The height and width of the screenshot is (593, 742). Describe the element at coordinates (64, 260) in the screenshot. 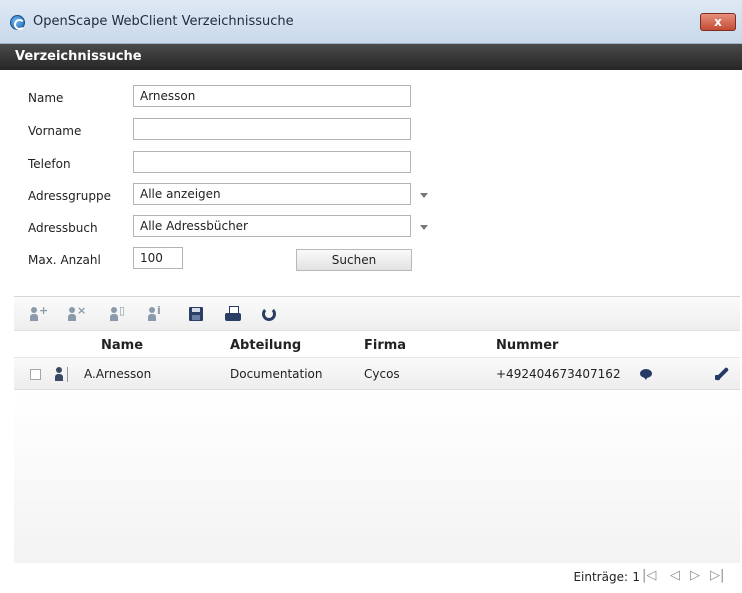

I see `max-anzahl-label: Max. Anzahl` at that location.